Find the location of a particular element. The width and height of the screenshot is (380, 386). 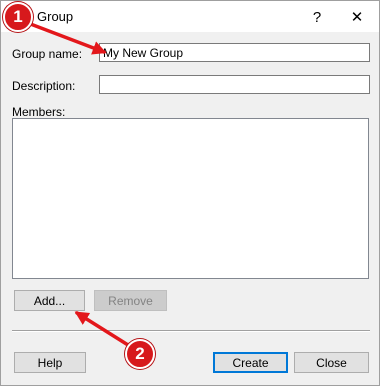

group-name-label: Group name: is located at coordinates (47, 54).